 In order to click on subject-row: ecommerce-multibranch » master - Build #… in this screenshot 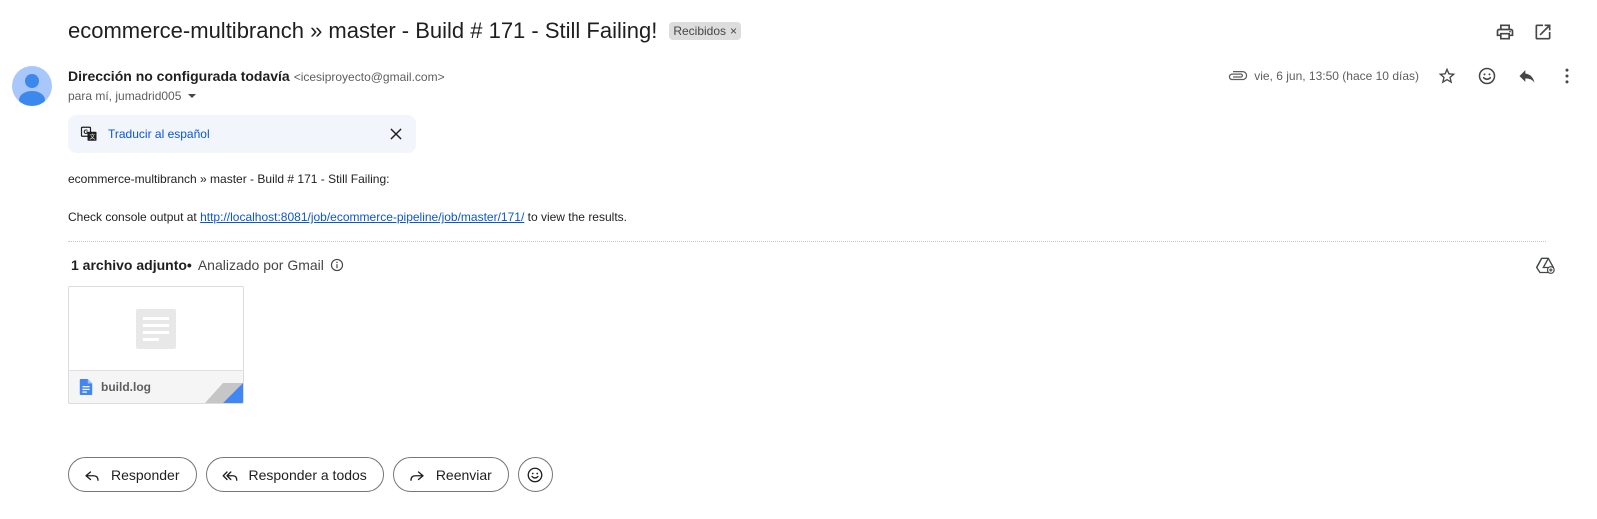, I will do `click(405, 31)`.